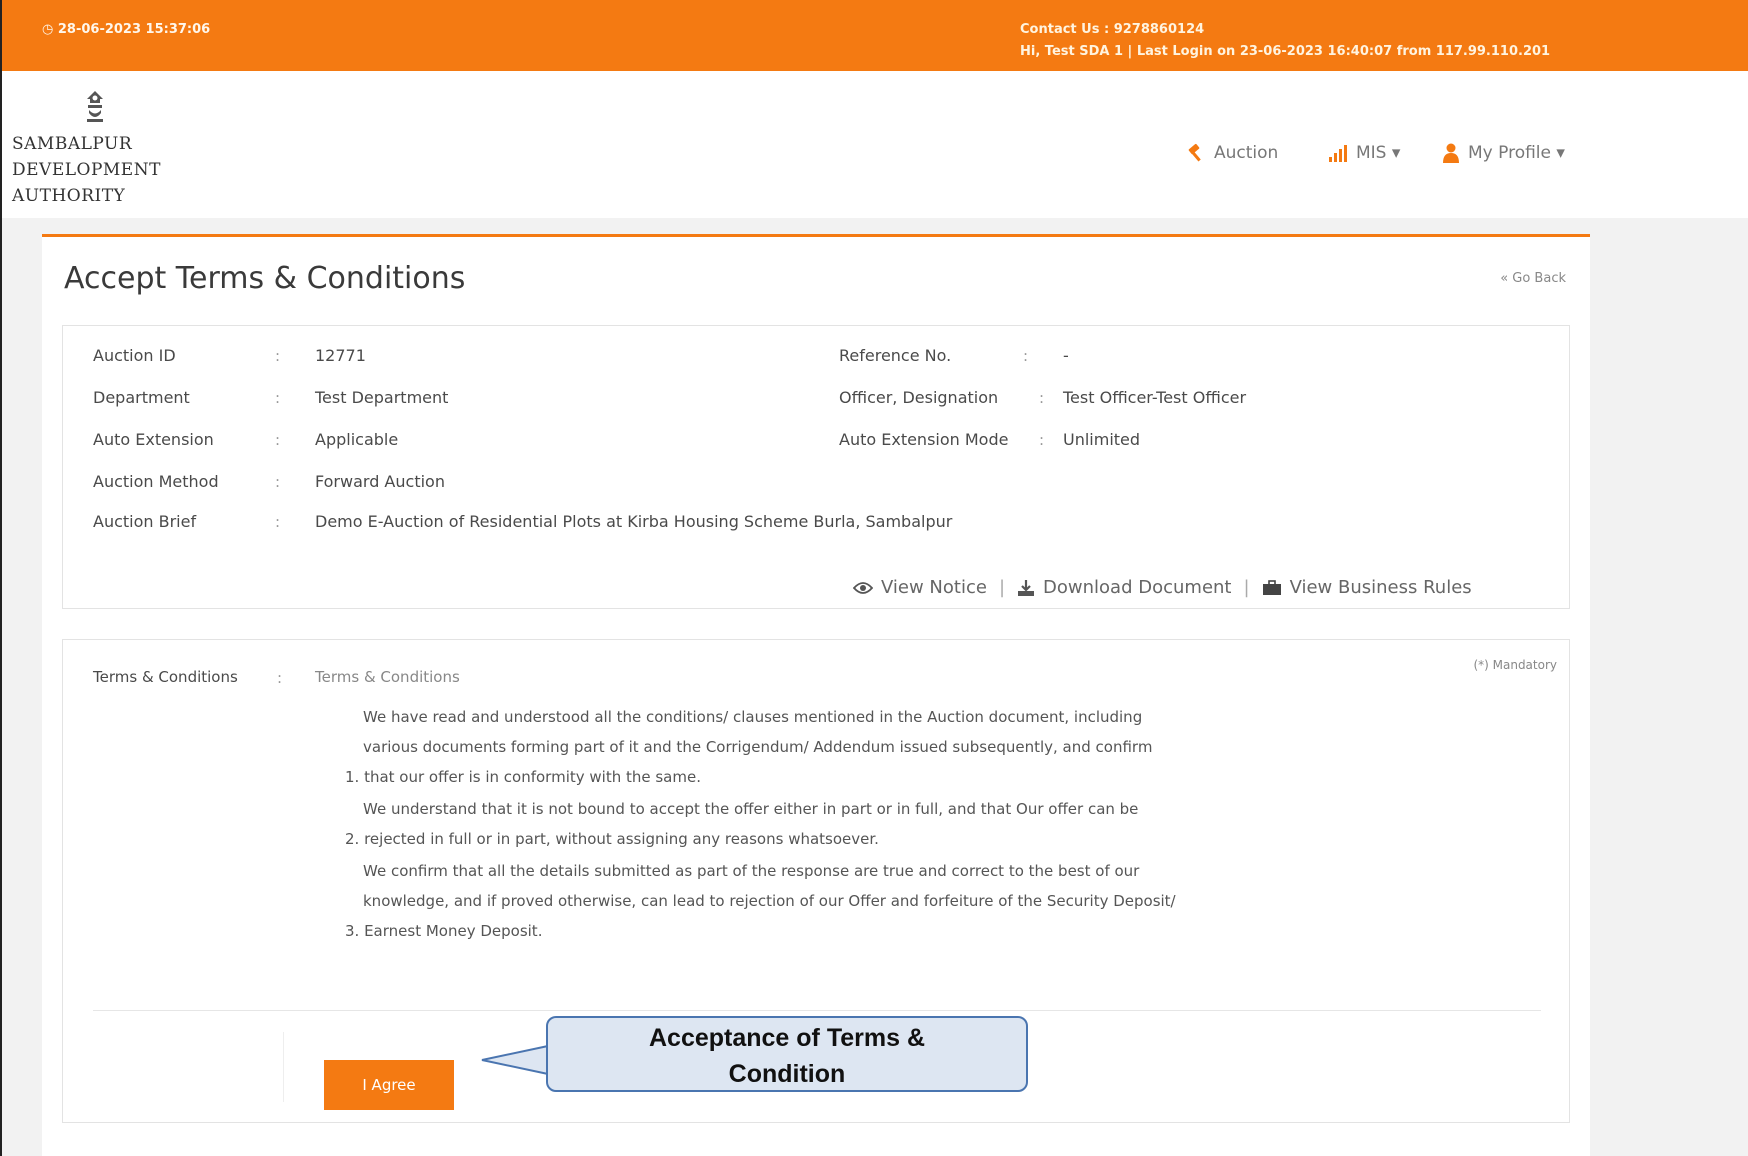 The height and width of the screenshot is (1156, 1748). What do you see at coordinates (919, 397) in the screenshot?
I see `officer-label: Officer, Designation` at bounding box center [919, 397].